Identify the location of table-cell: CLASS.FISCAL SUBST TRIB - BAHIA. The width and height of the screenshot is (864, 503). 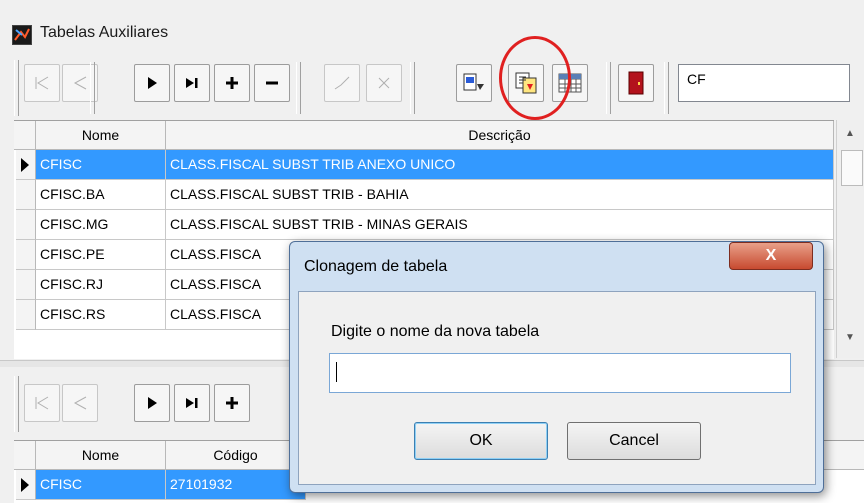
(500, 195).